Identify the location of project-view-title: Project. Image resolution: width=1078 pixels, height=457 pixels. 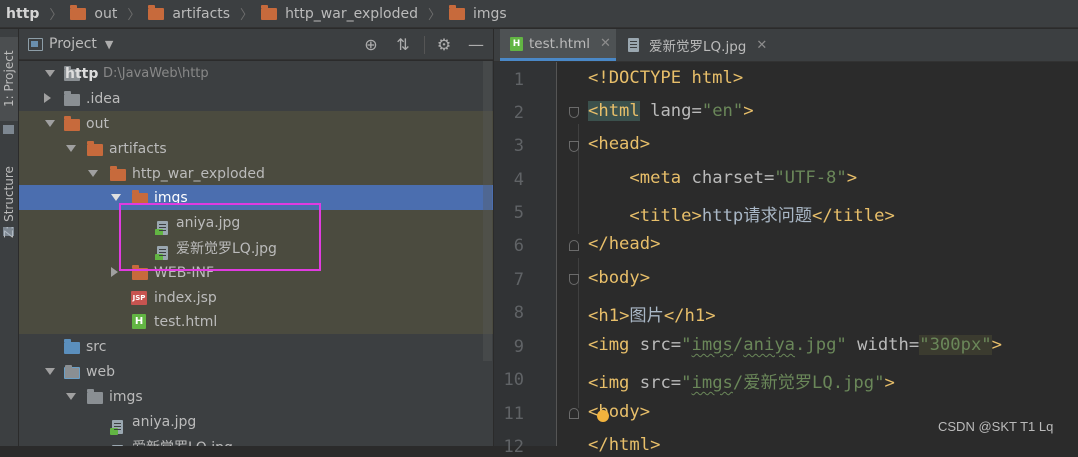
(73, 44).